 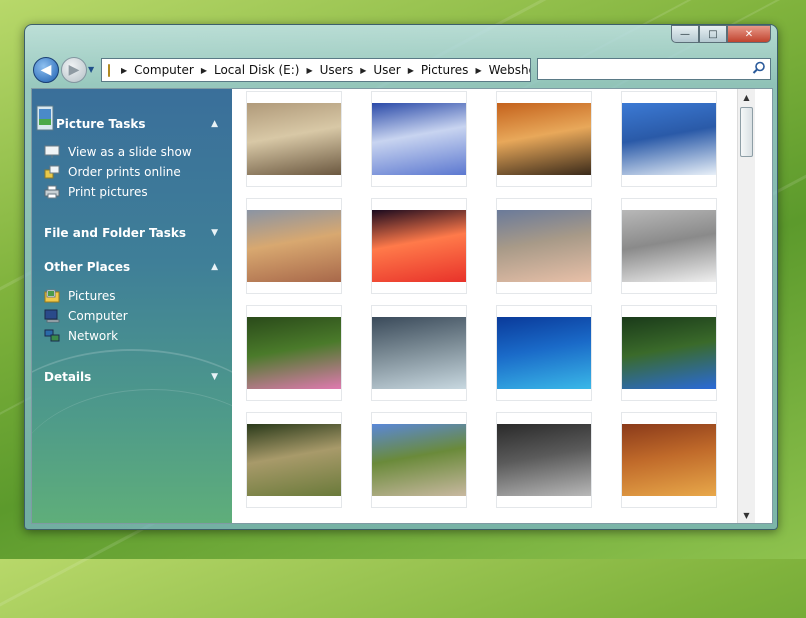 I want to click on caption-buttons: — □ ✕, so click(x=721, y=34).